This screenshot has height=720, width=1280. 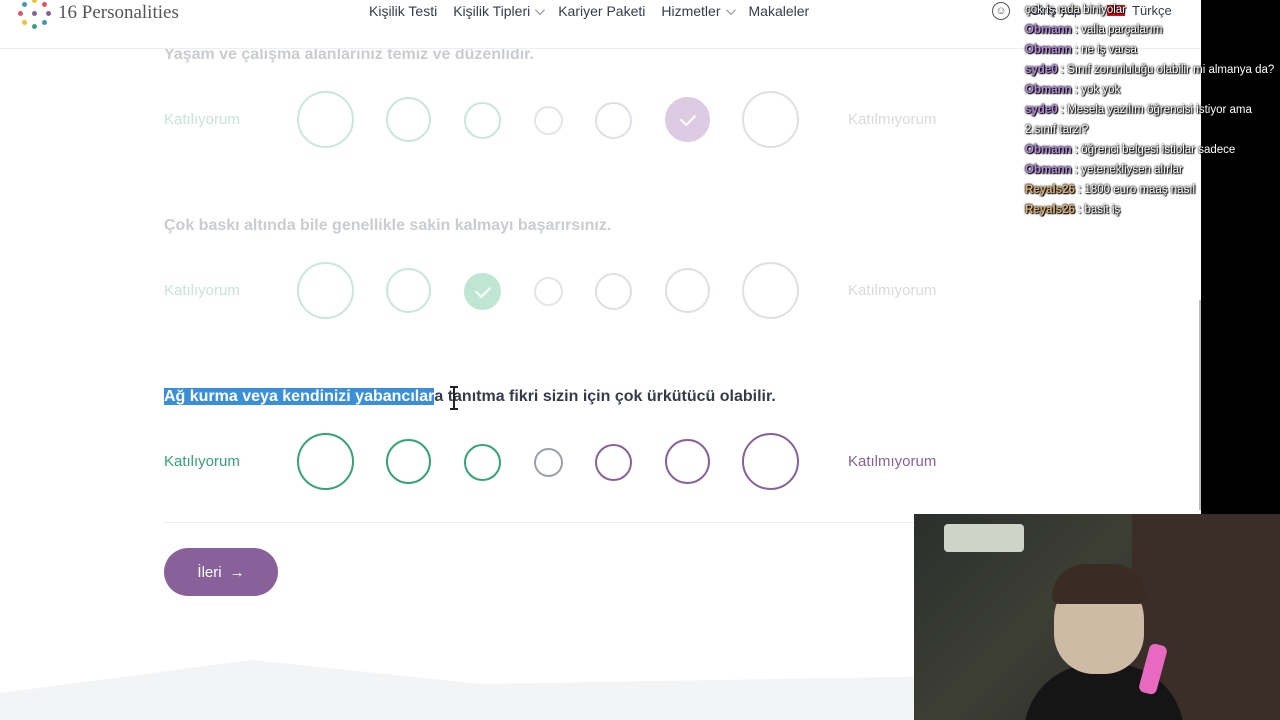 What do you see at coordinates (237, 572) in the screenshot?
I see `arrow-right-icon: →` at bounding box center [237, 572].